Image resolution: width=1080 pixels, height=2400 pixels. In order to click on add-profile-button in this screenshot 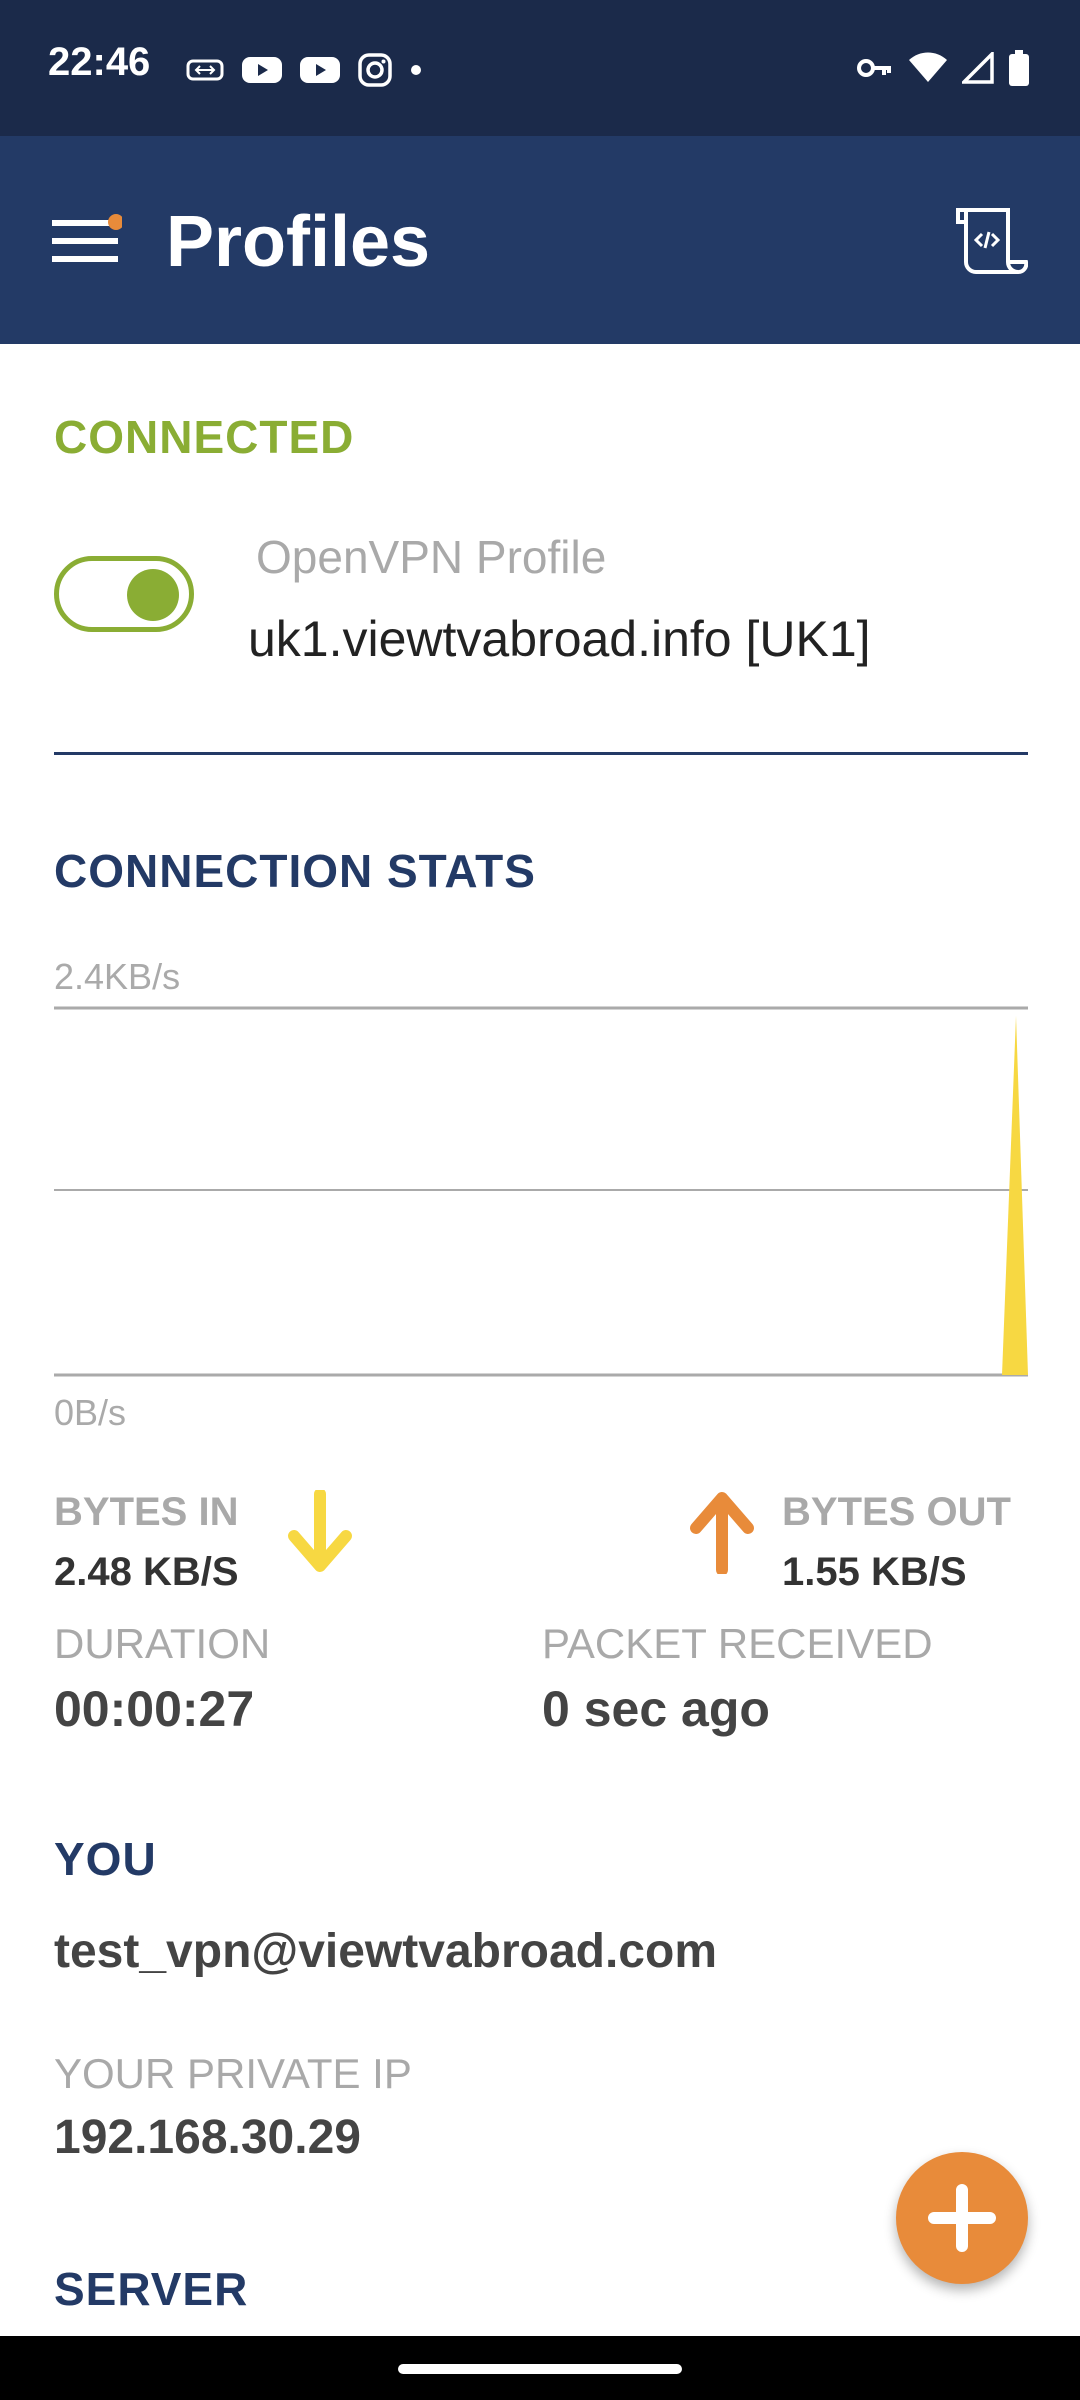, I will do `click(962, 2218)`.